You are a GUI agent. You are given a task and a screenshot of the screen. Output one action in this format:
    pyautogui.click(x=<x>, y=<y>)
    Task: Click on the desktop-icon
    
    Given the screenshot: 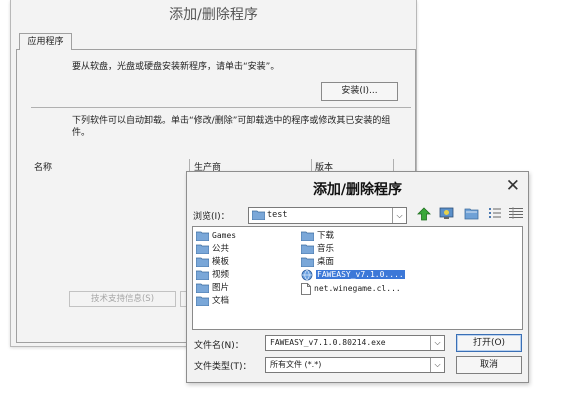 What is the action you would take?
    pyautogui.click(x=446, y=214)
    